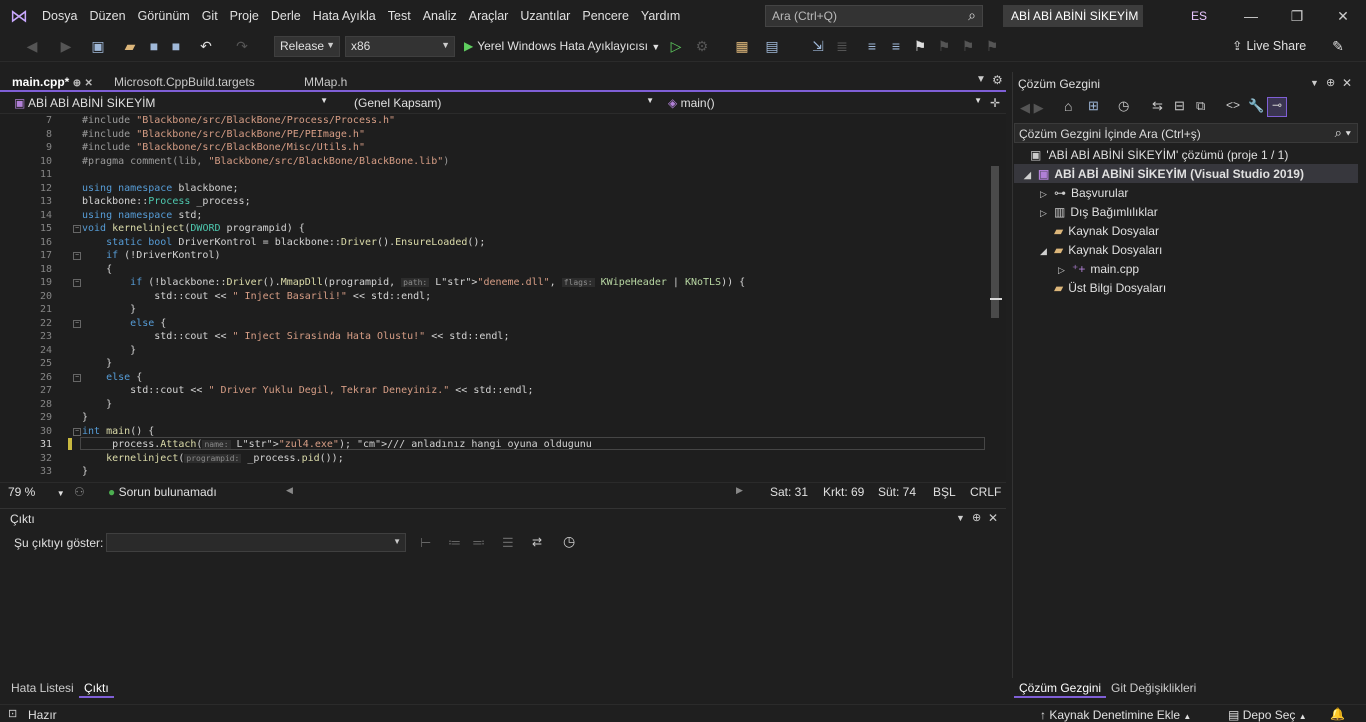 This screenshot has width=1366, height=722. Describe the element at coordinates (1256, 106) in the screenshot. I see `properties-icon: 🔧` at that location.